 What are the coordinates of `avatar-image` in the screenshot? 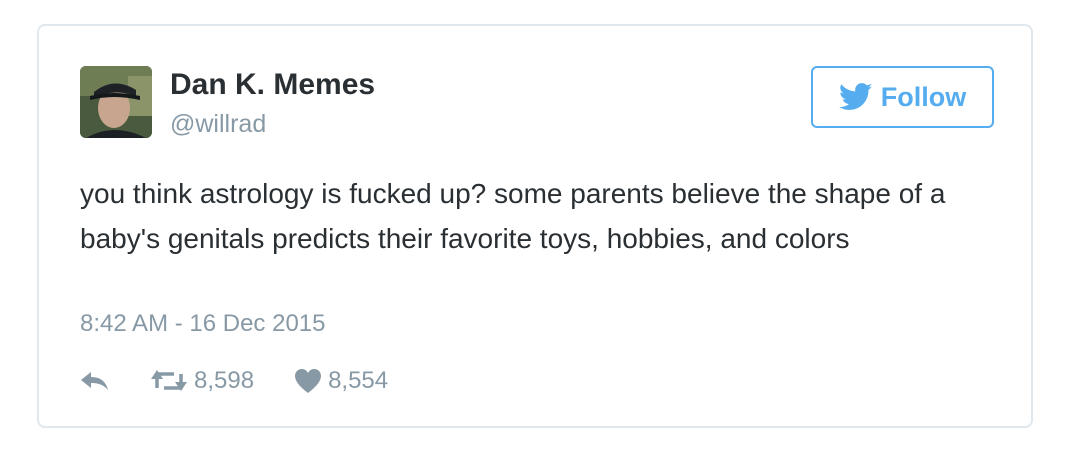 It's located at (116, 102).